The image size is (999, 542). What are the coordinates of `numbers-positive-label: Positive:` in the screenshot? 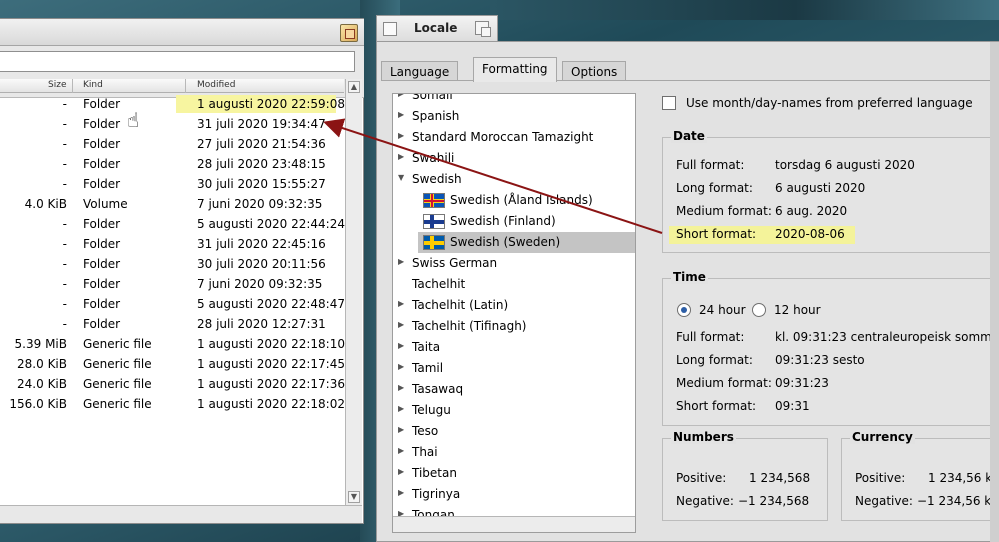 It's located at (701, 478).